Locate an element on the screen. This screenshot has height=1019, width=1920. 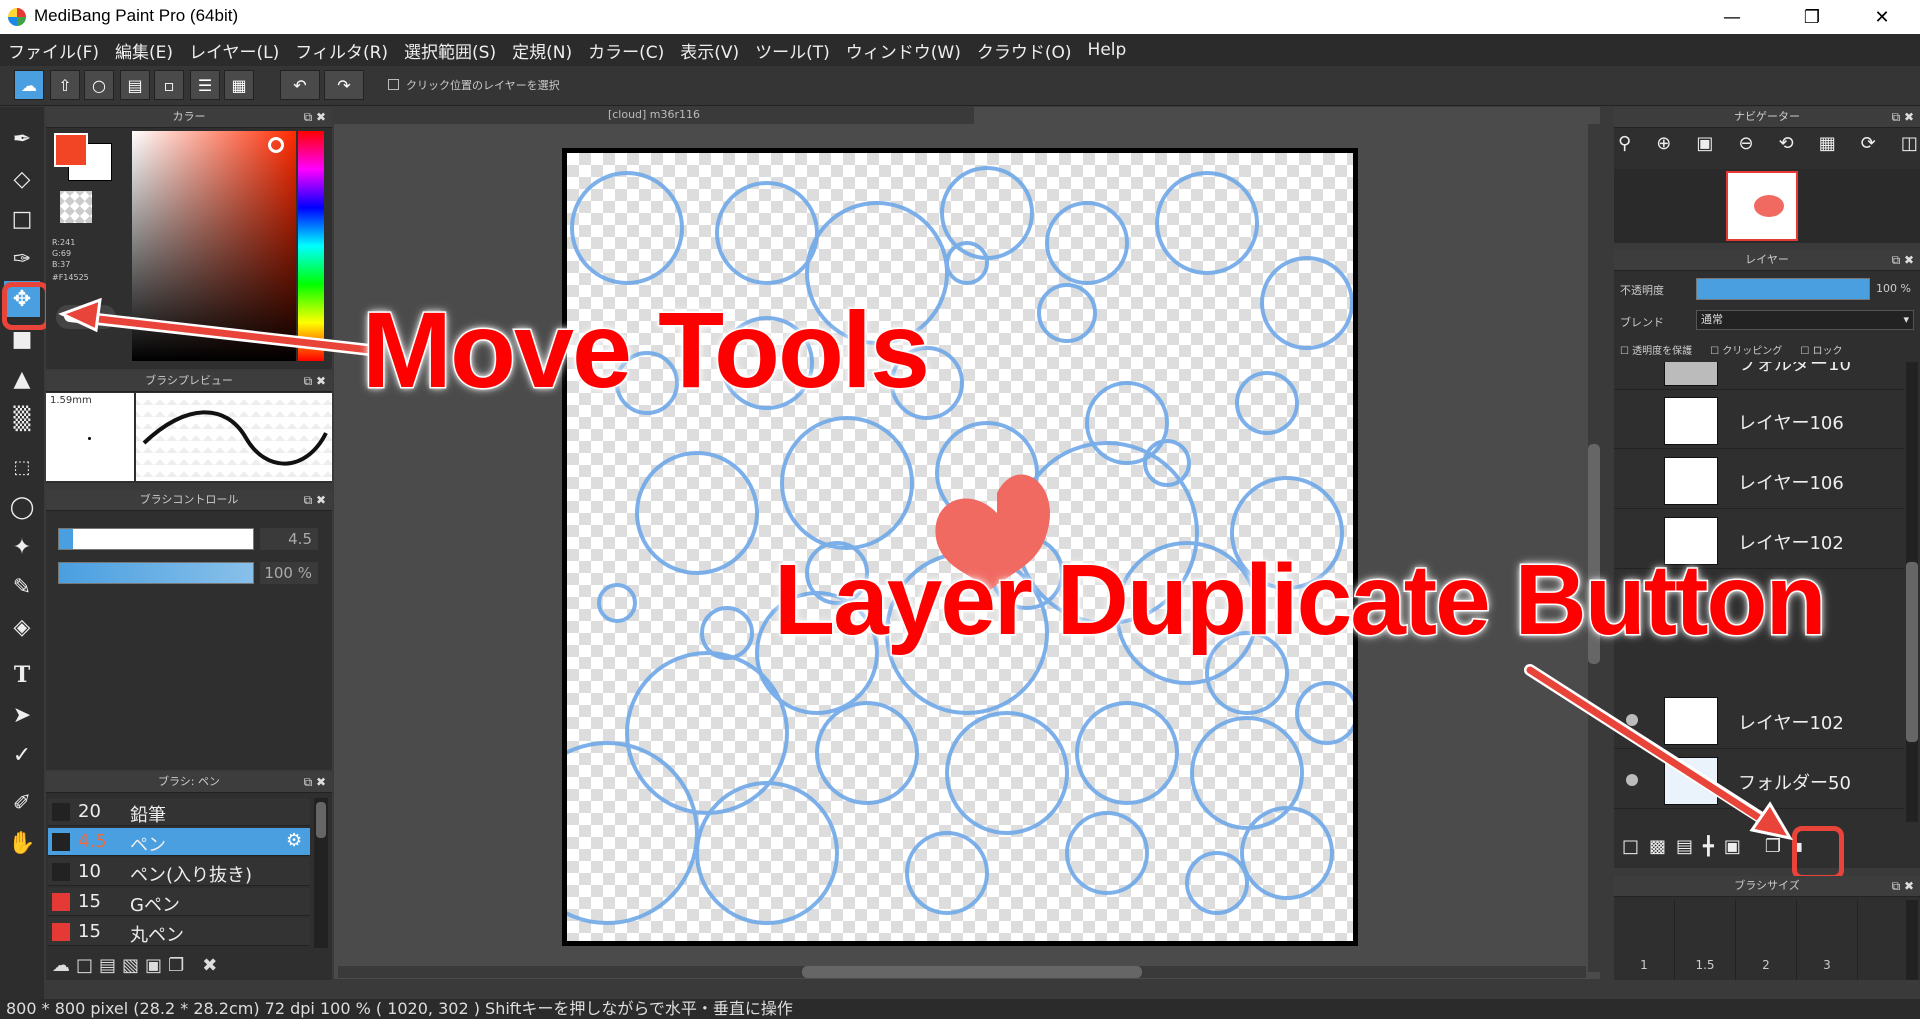
layer-duplicate-annotation: Layer Duplicate Button is located at coordinates (1301, 600).